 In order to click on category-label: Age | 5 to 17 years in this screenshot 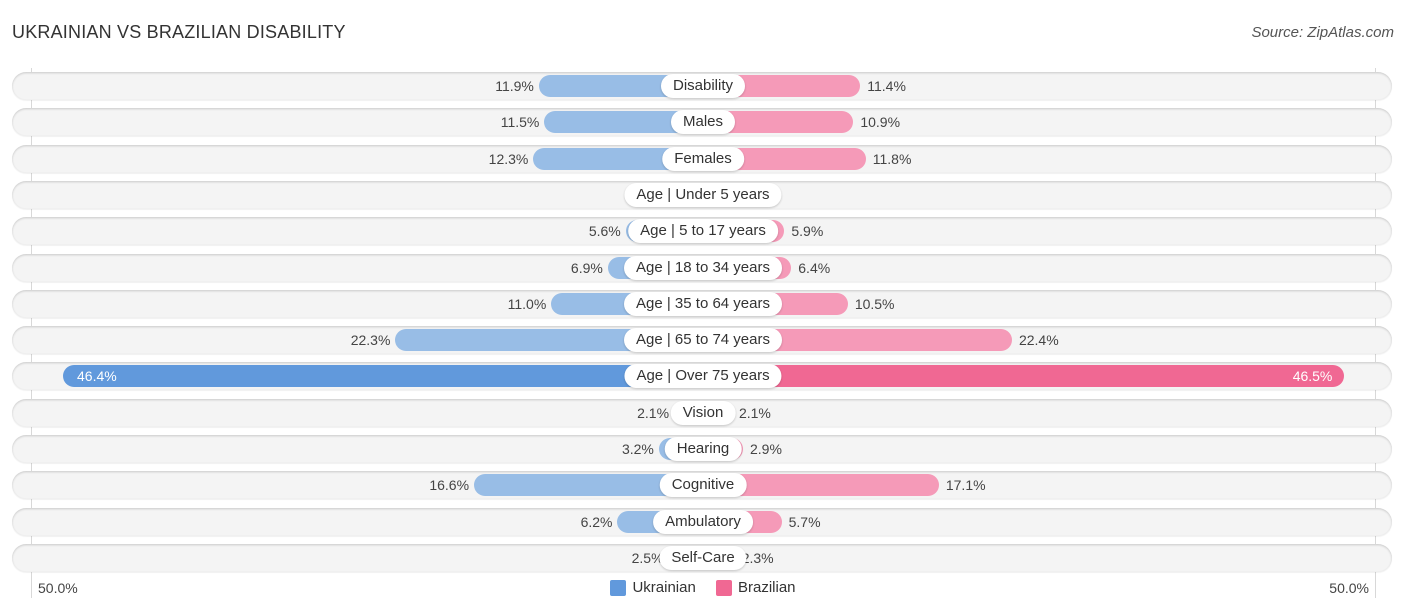, I will do `click(703, 231)`.